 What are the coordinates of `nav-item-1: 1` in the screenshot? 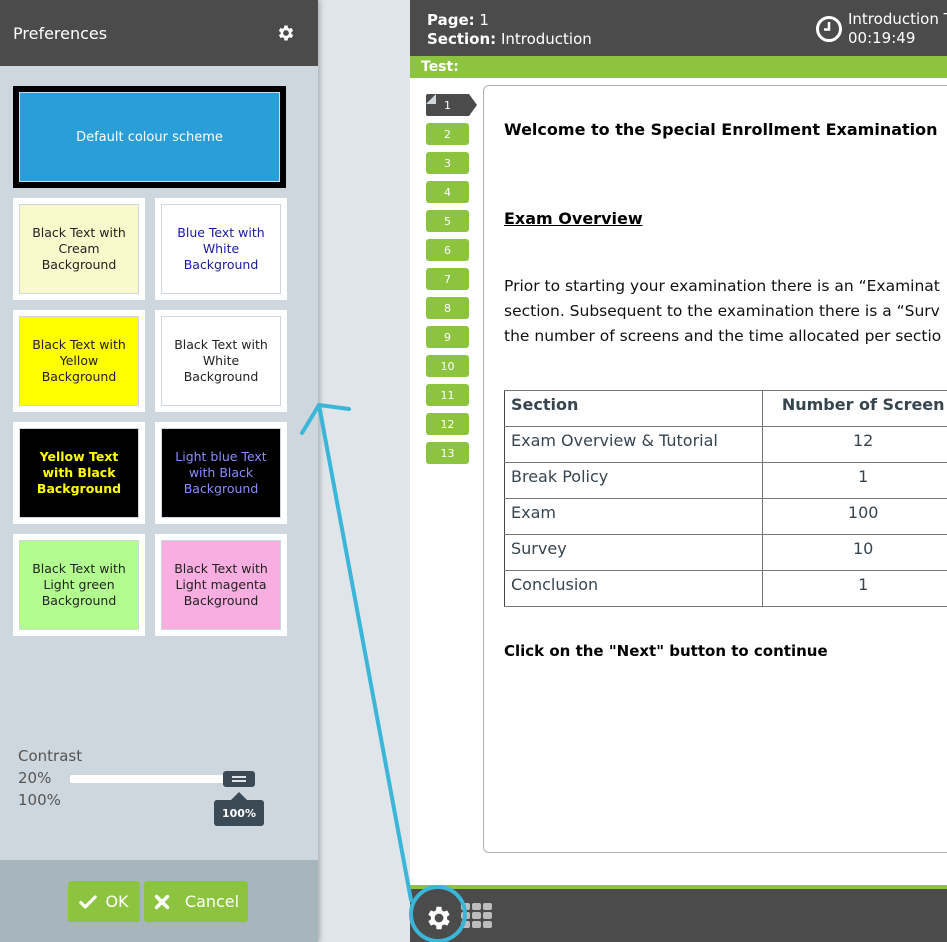 It's located at (451, 105).